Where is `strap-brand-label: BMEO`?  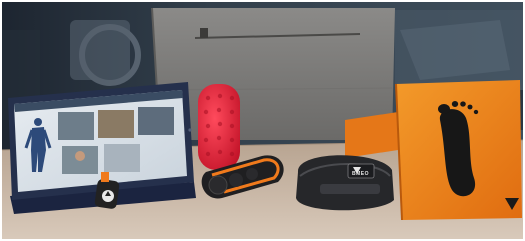
strap-brand-label: BMEO is located at coordinates (360, 174).